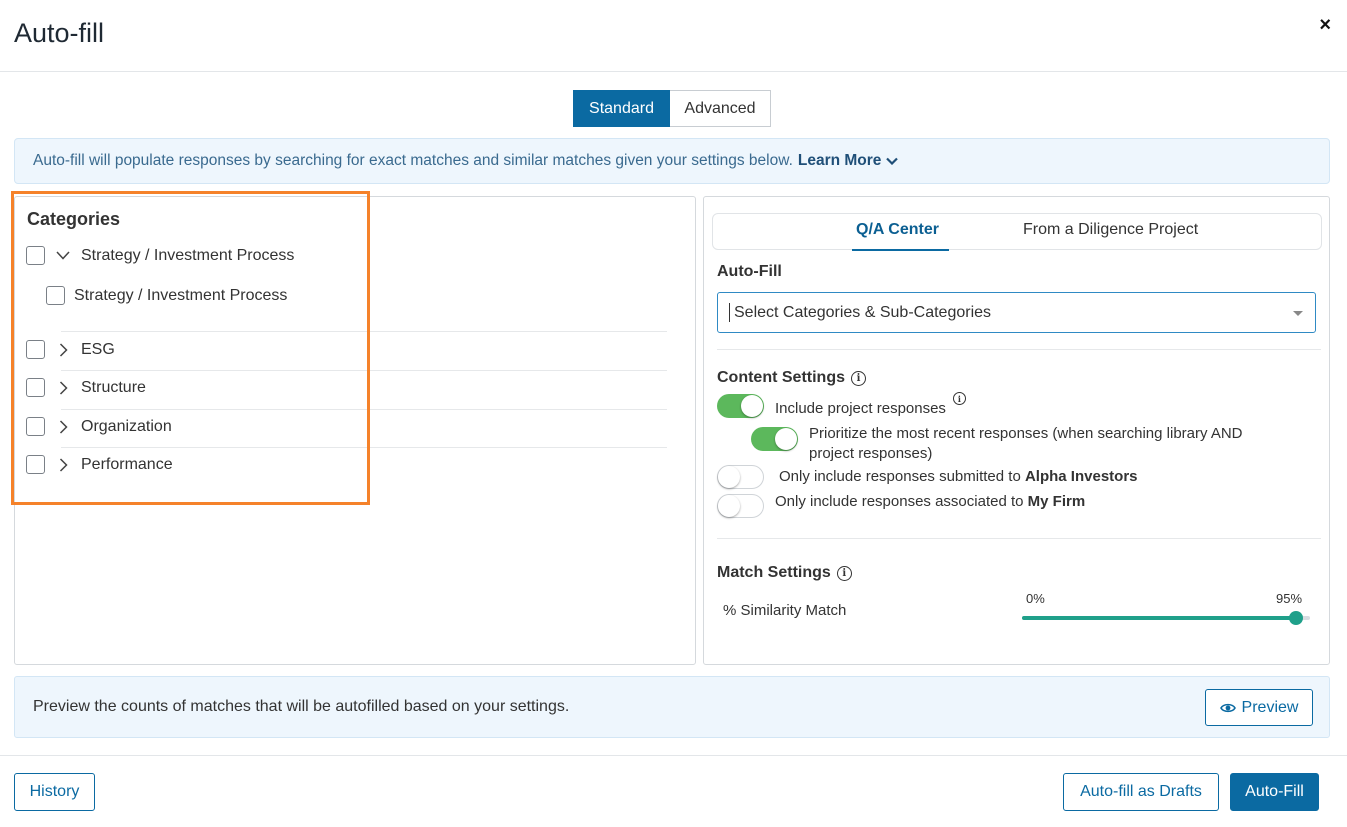 This screenshot has width=1347, height=827. Describe the element at coordinates (59, 33) in the screenshot. I see `modal-title: Auto-fill` at that location.